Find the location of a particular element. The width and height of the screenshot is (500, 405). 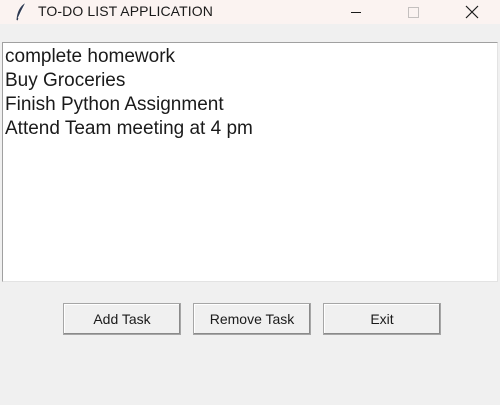

minimize-button is located at coordinates (356, 12).